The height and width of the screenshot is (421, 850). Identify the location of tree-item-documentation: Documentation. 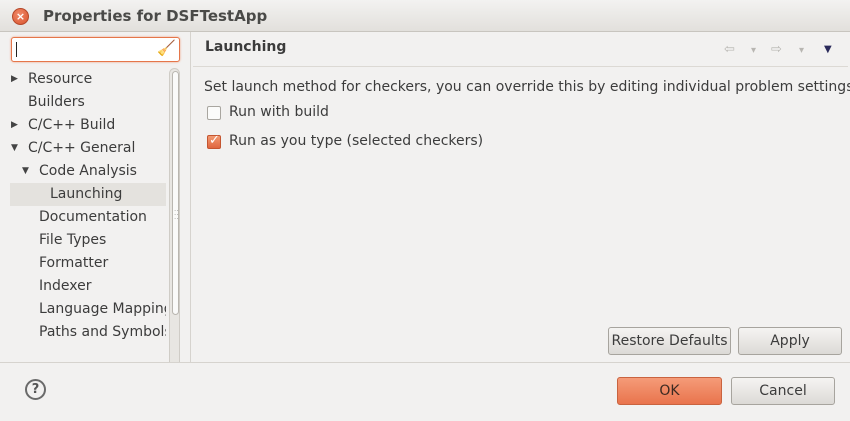
(88, 217).